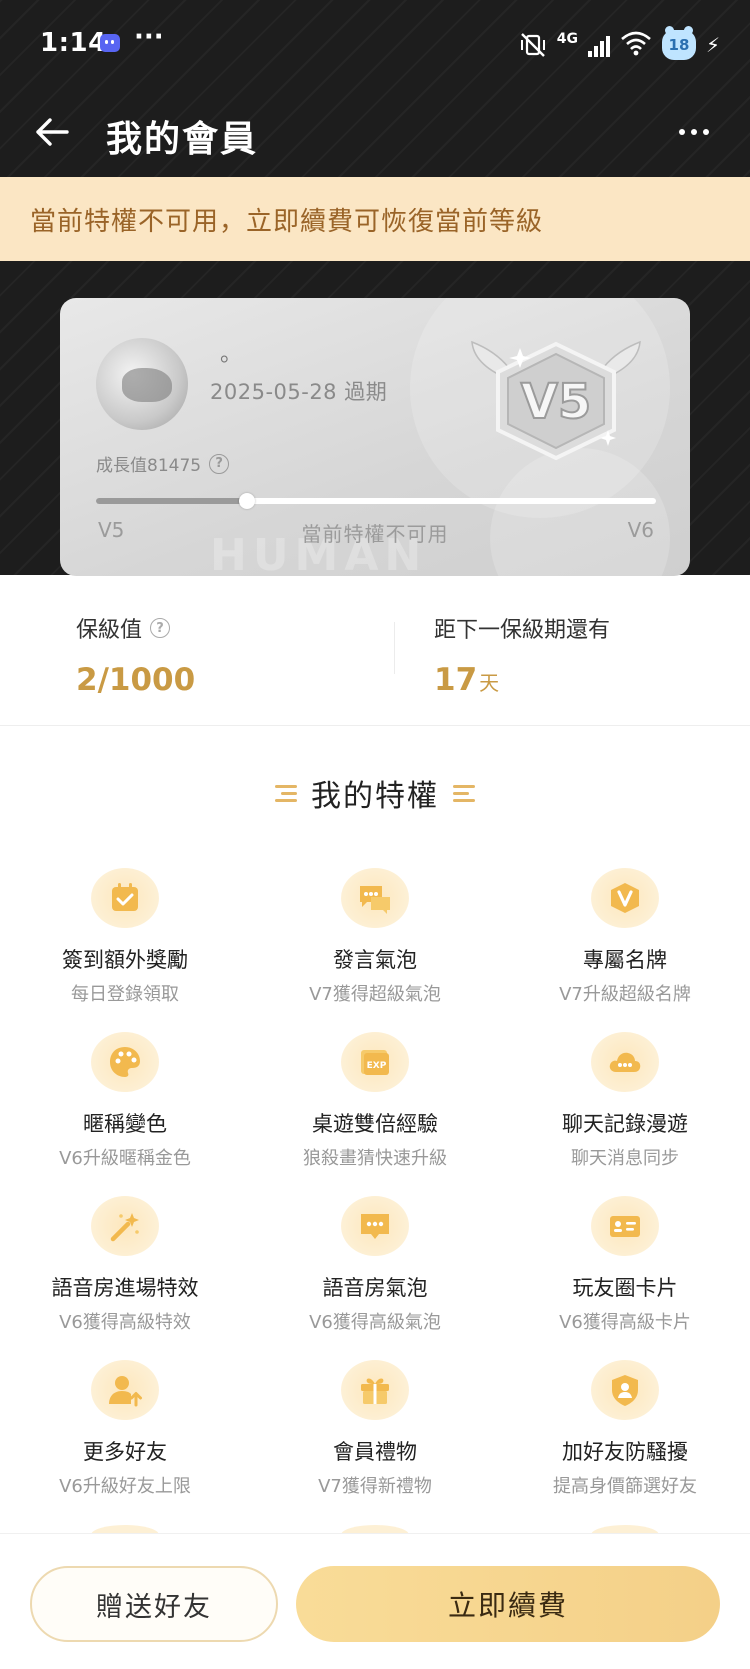 This screenshot has width=750, height=1669. Describe the element at coordinates (375, 1265) in the screenshot. I see `privilege-voice-room-bubble: 語音房氣泡 V6獲得高級氣泡` at that location.